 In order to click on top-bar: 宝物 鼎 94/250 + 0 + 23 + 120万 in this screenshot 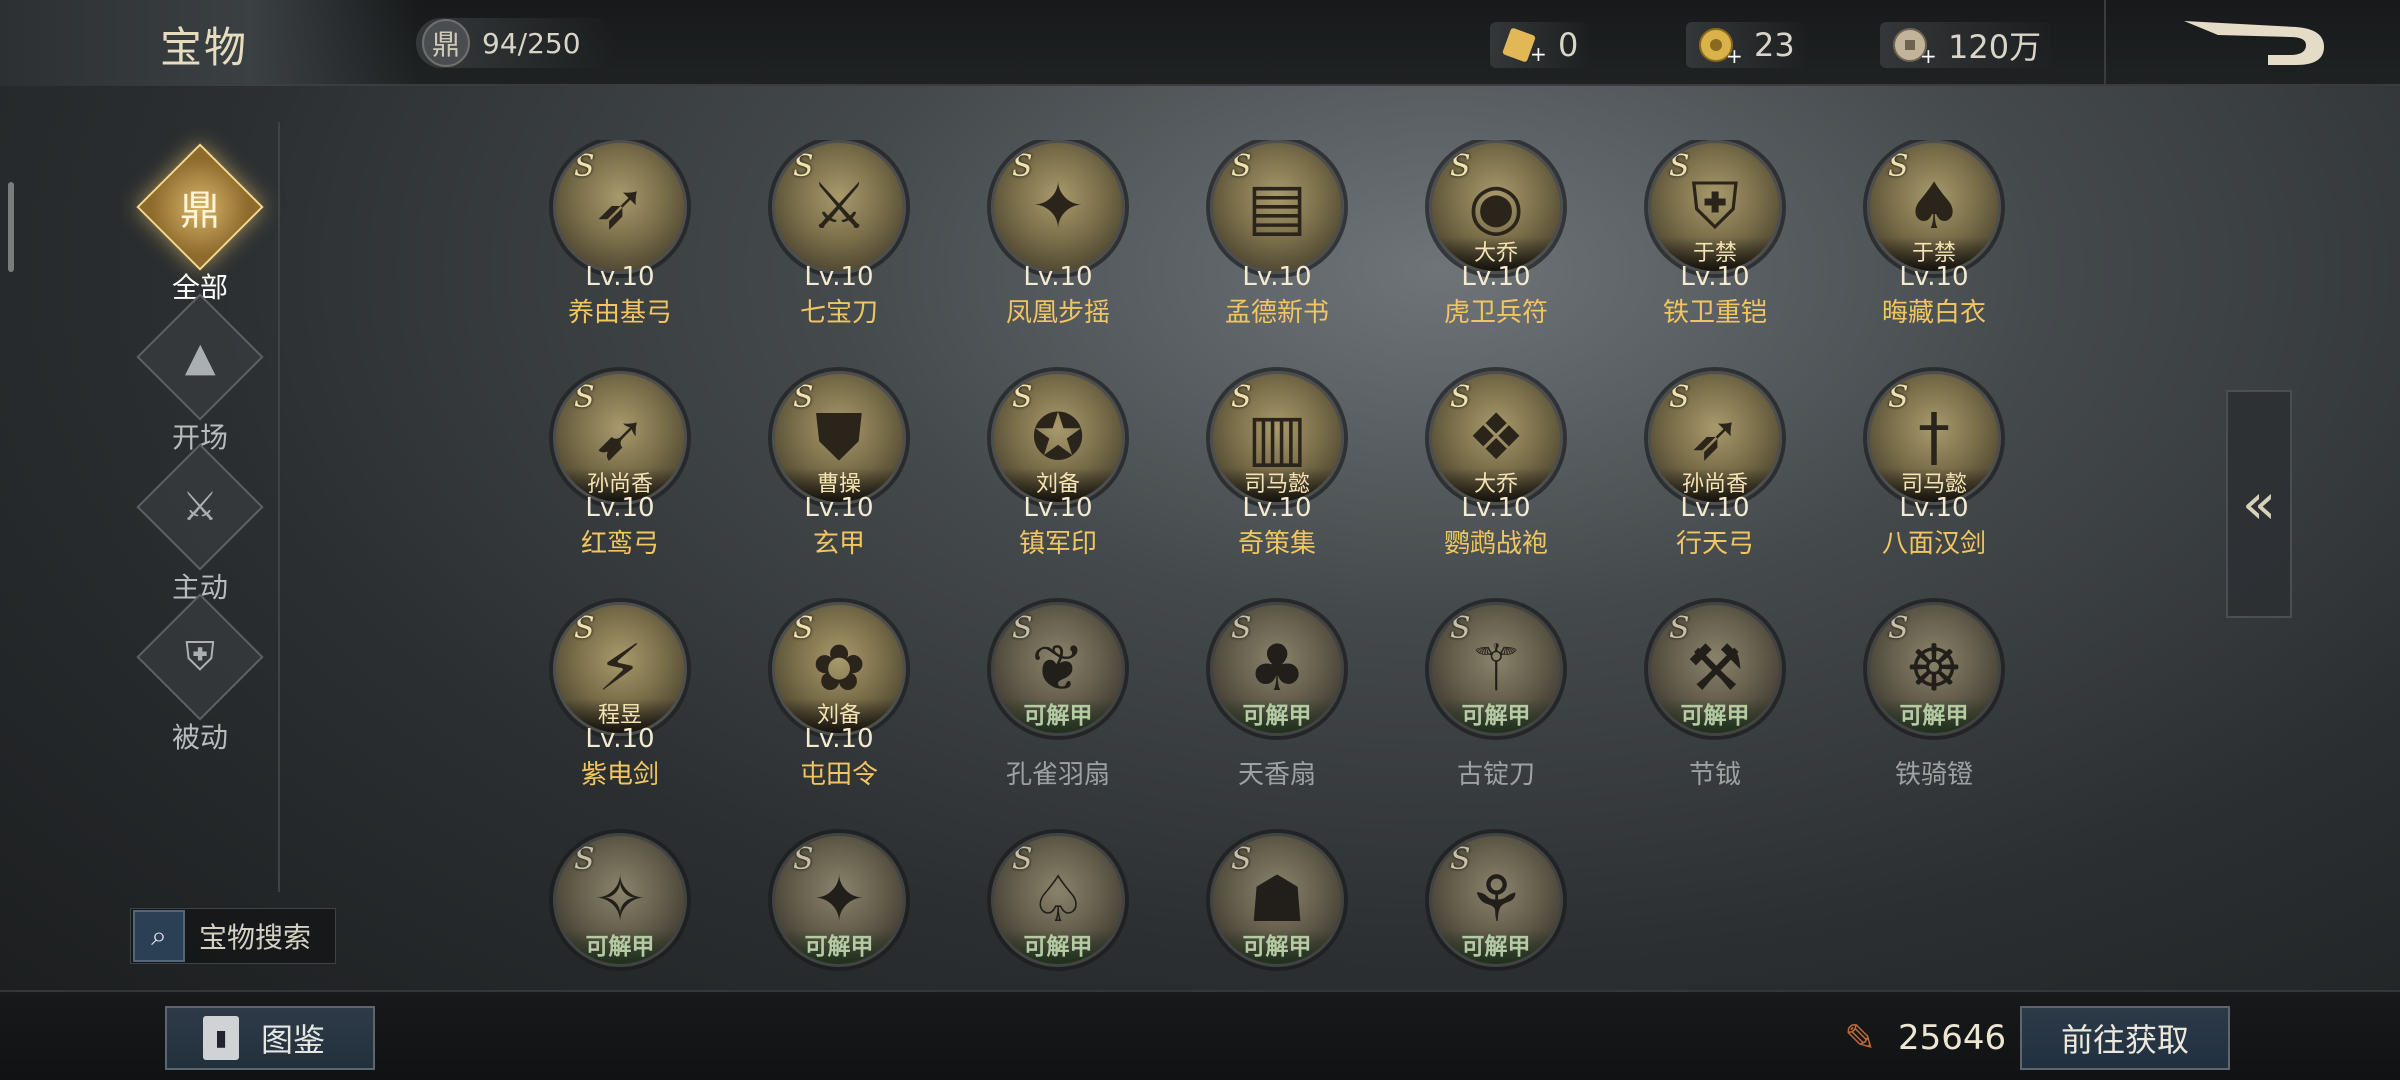, I will do `click(1200, 43)`.